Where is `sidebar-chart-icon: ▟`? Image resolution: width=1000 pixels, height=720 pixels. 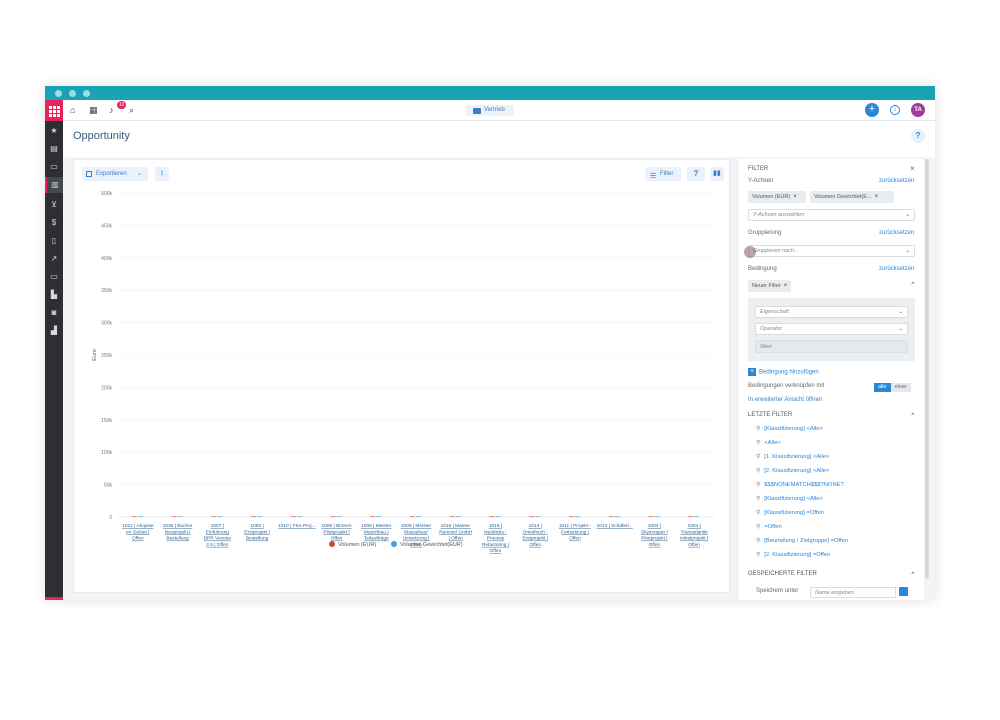
sidebar-chart-icon: ▟ is located at coordinates (54, 331).